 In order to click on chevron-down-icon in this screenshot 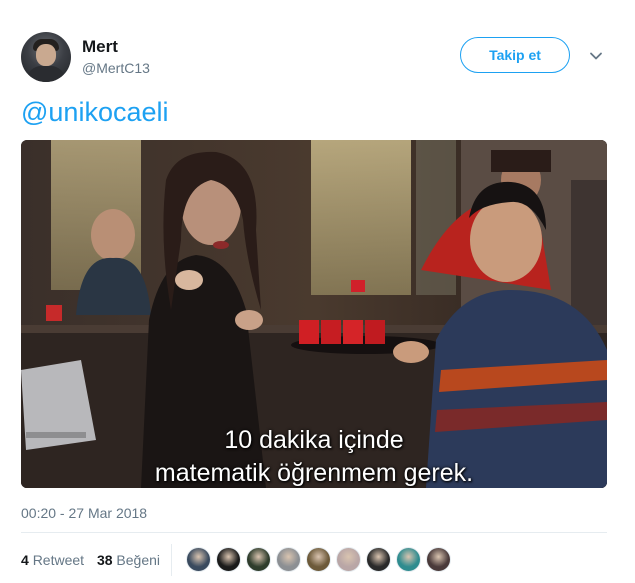, I will do `click(596, 56)`.